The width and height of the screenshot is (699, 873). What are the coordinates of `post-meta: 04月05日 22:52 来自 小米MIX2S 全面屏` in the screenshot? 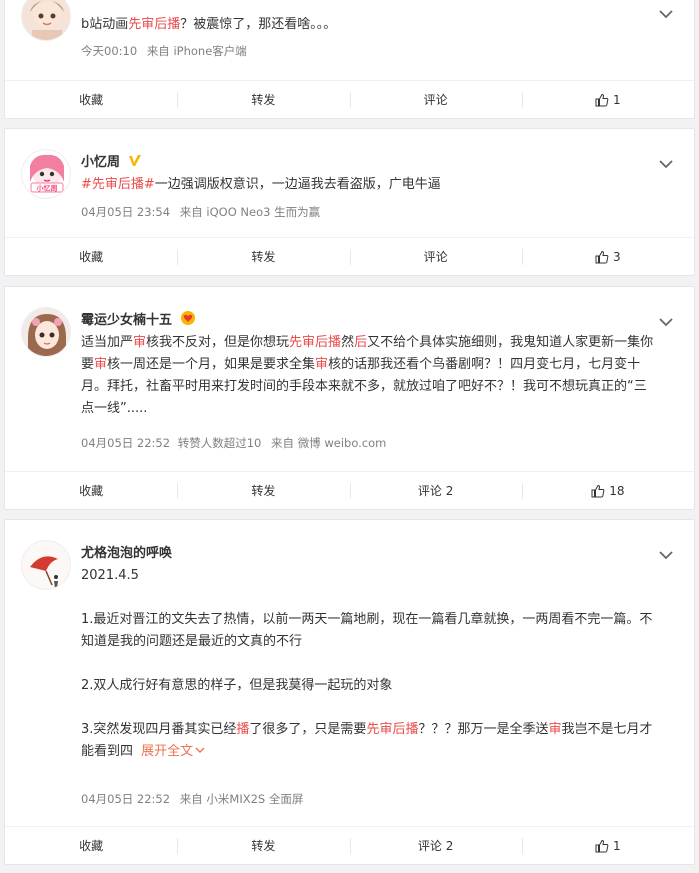 It's located at (192, 799).